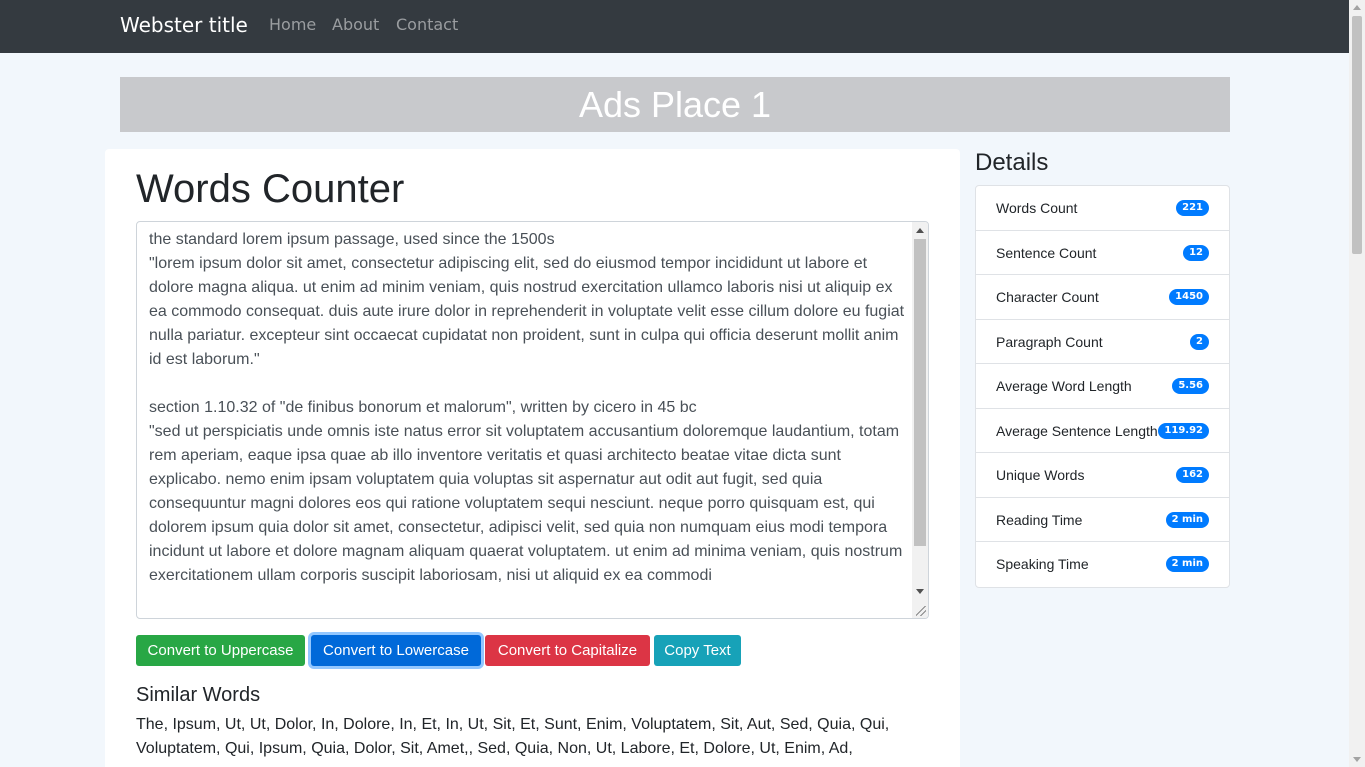 The width and height of the screenshot is (1365, 767). I want to click on details-heading: Details, so click(1012, 162).